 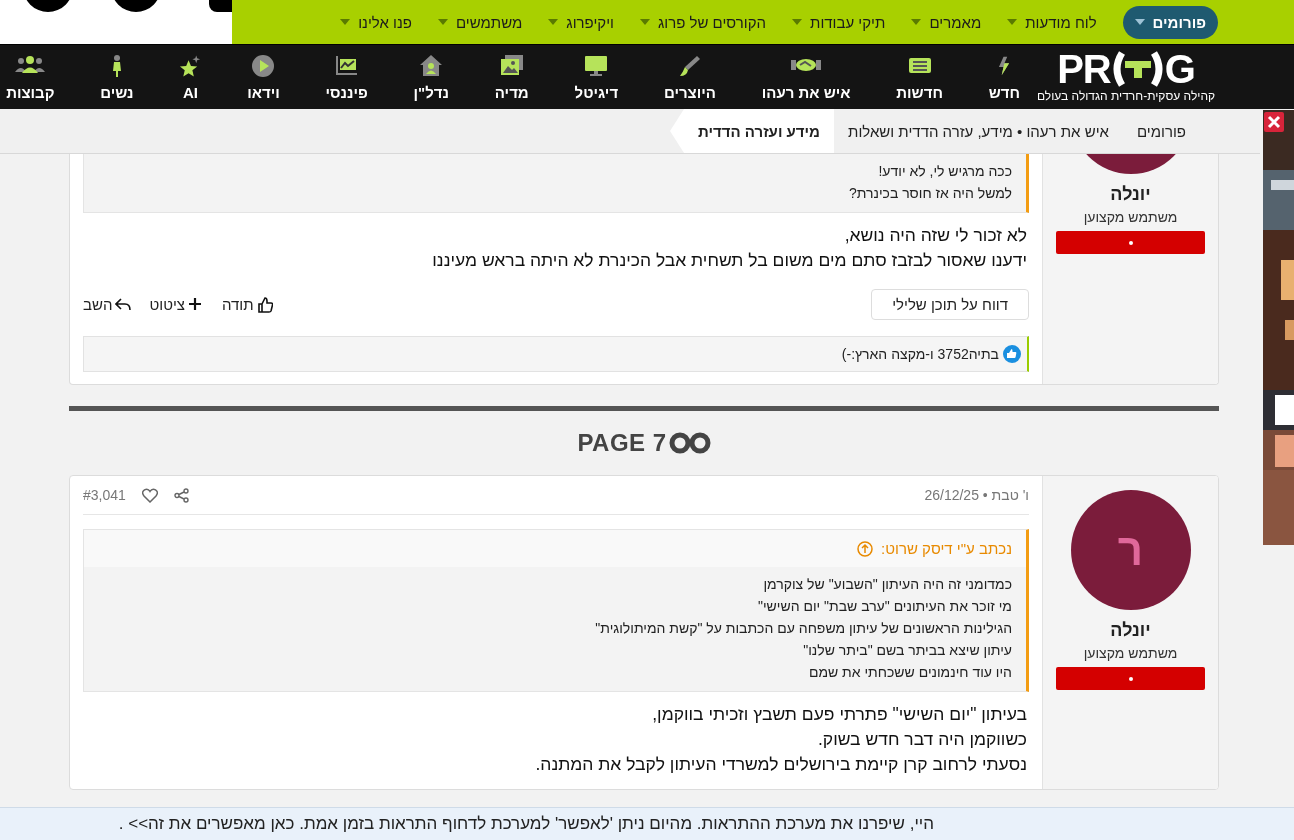 I want to click on breadcrumb-link: מידע ועזרה הדדית, so click(x=752, y=131).